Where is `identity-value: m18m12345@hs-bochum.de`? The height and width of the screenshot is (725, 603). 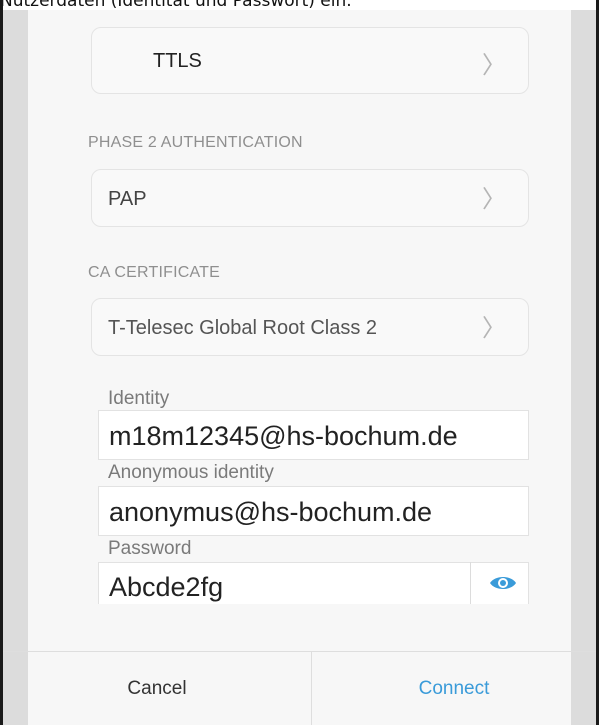 identity-value: m18m12345@hs-bochum.de is located at coordinates (283, 436).